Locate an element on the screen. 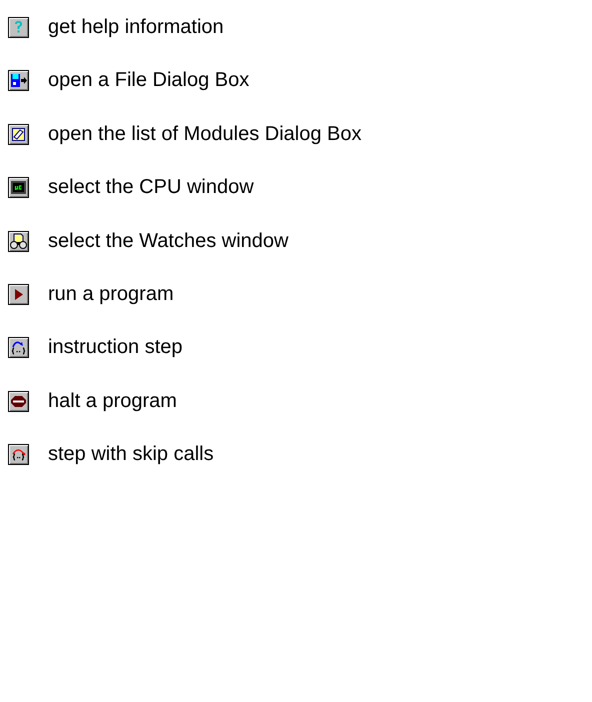  description-text: select the CPU window is located at coordinates (151, 187).